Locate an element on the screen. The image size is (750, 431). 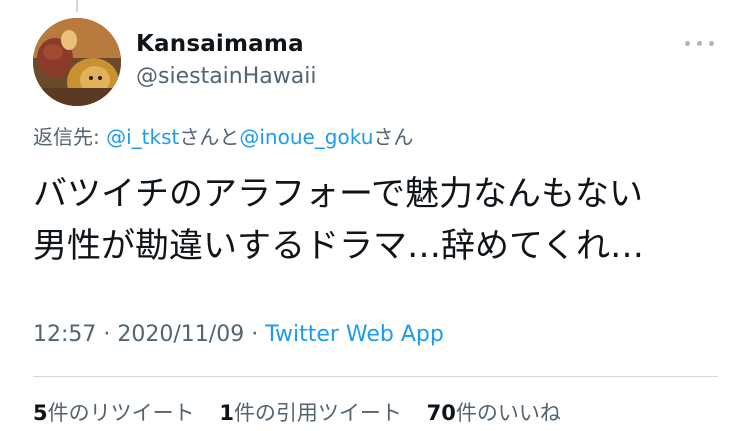
retweets-count: 5 is located at coordinates (40, 413).